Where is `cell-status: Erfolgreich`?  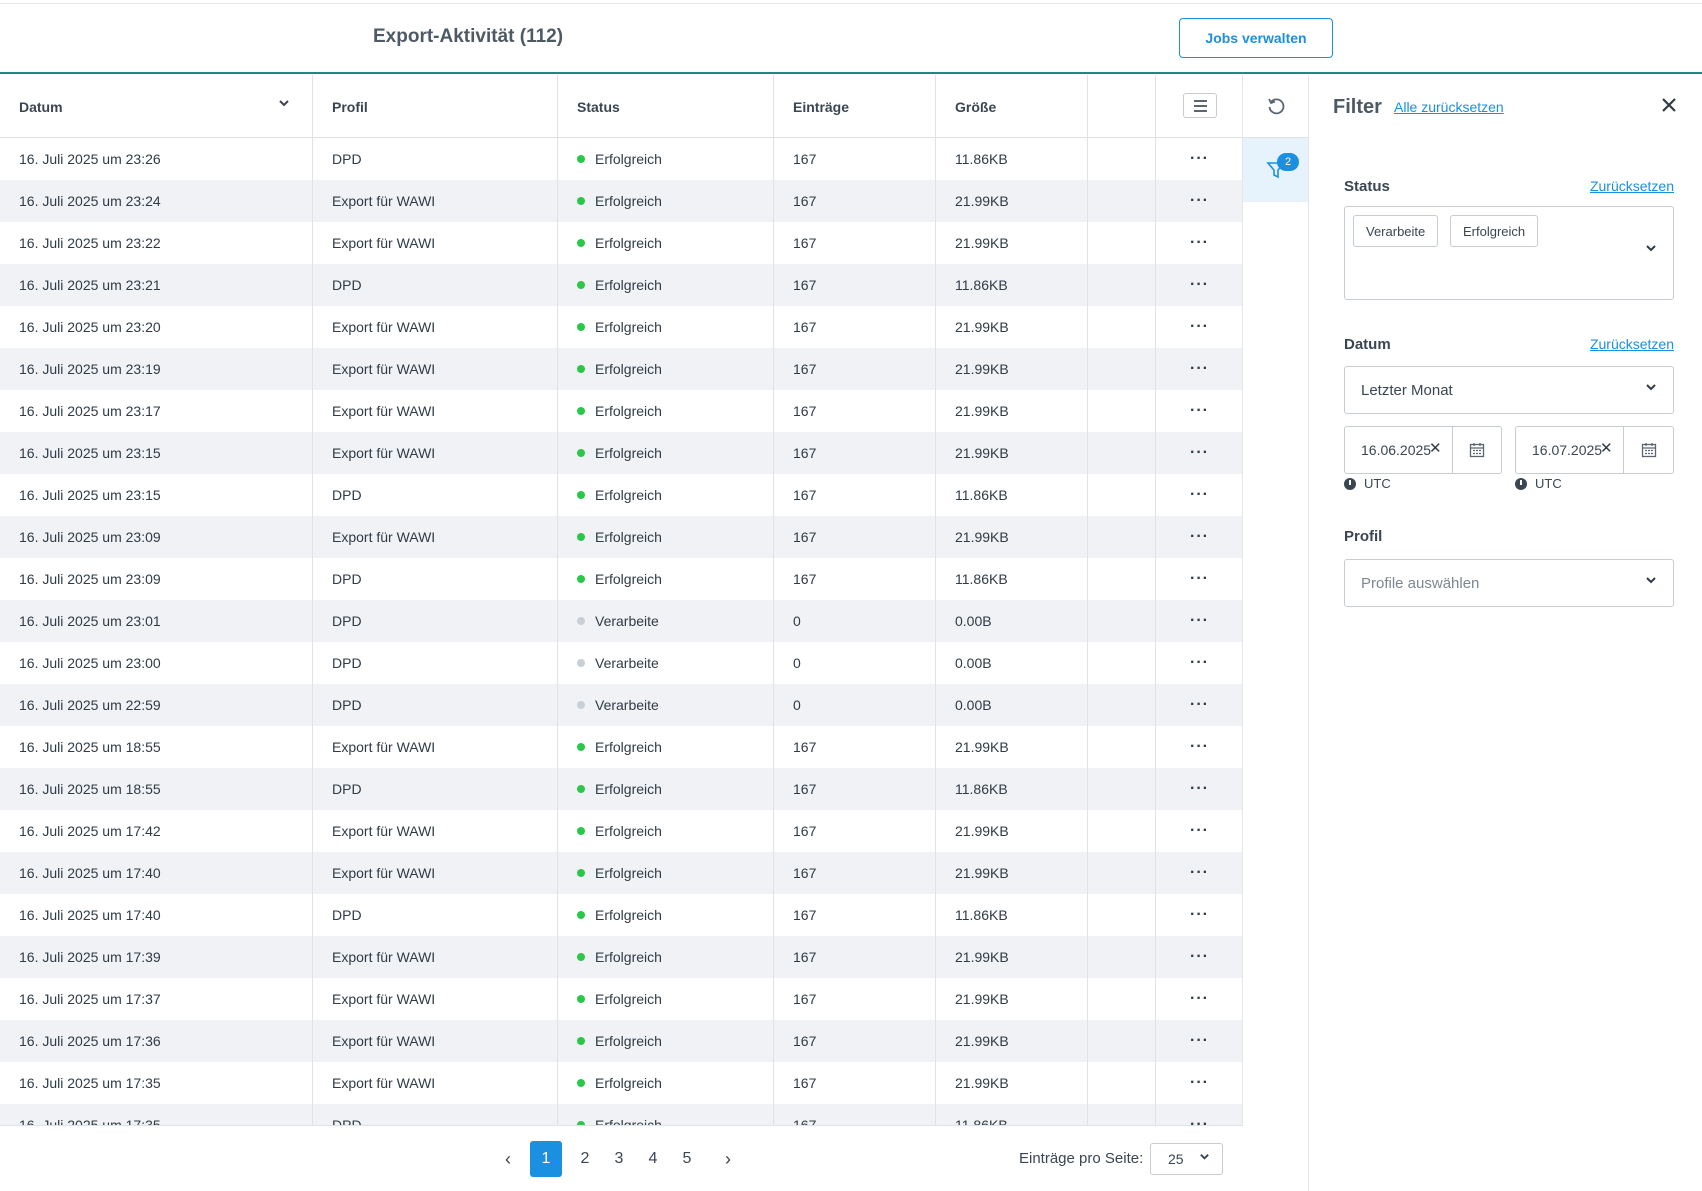
cell-status: Erfolgreich is located at coordinates (666, 915).